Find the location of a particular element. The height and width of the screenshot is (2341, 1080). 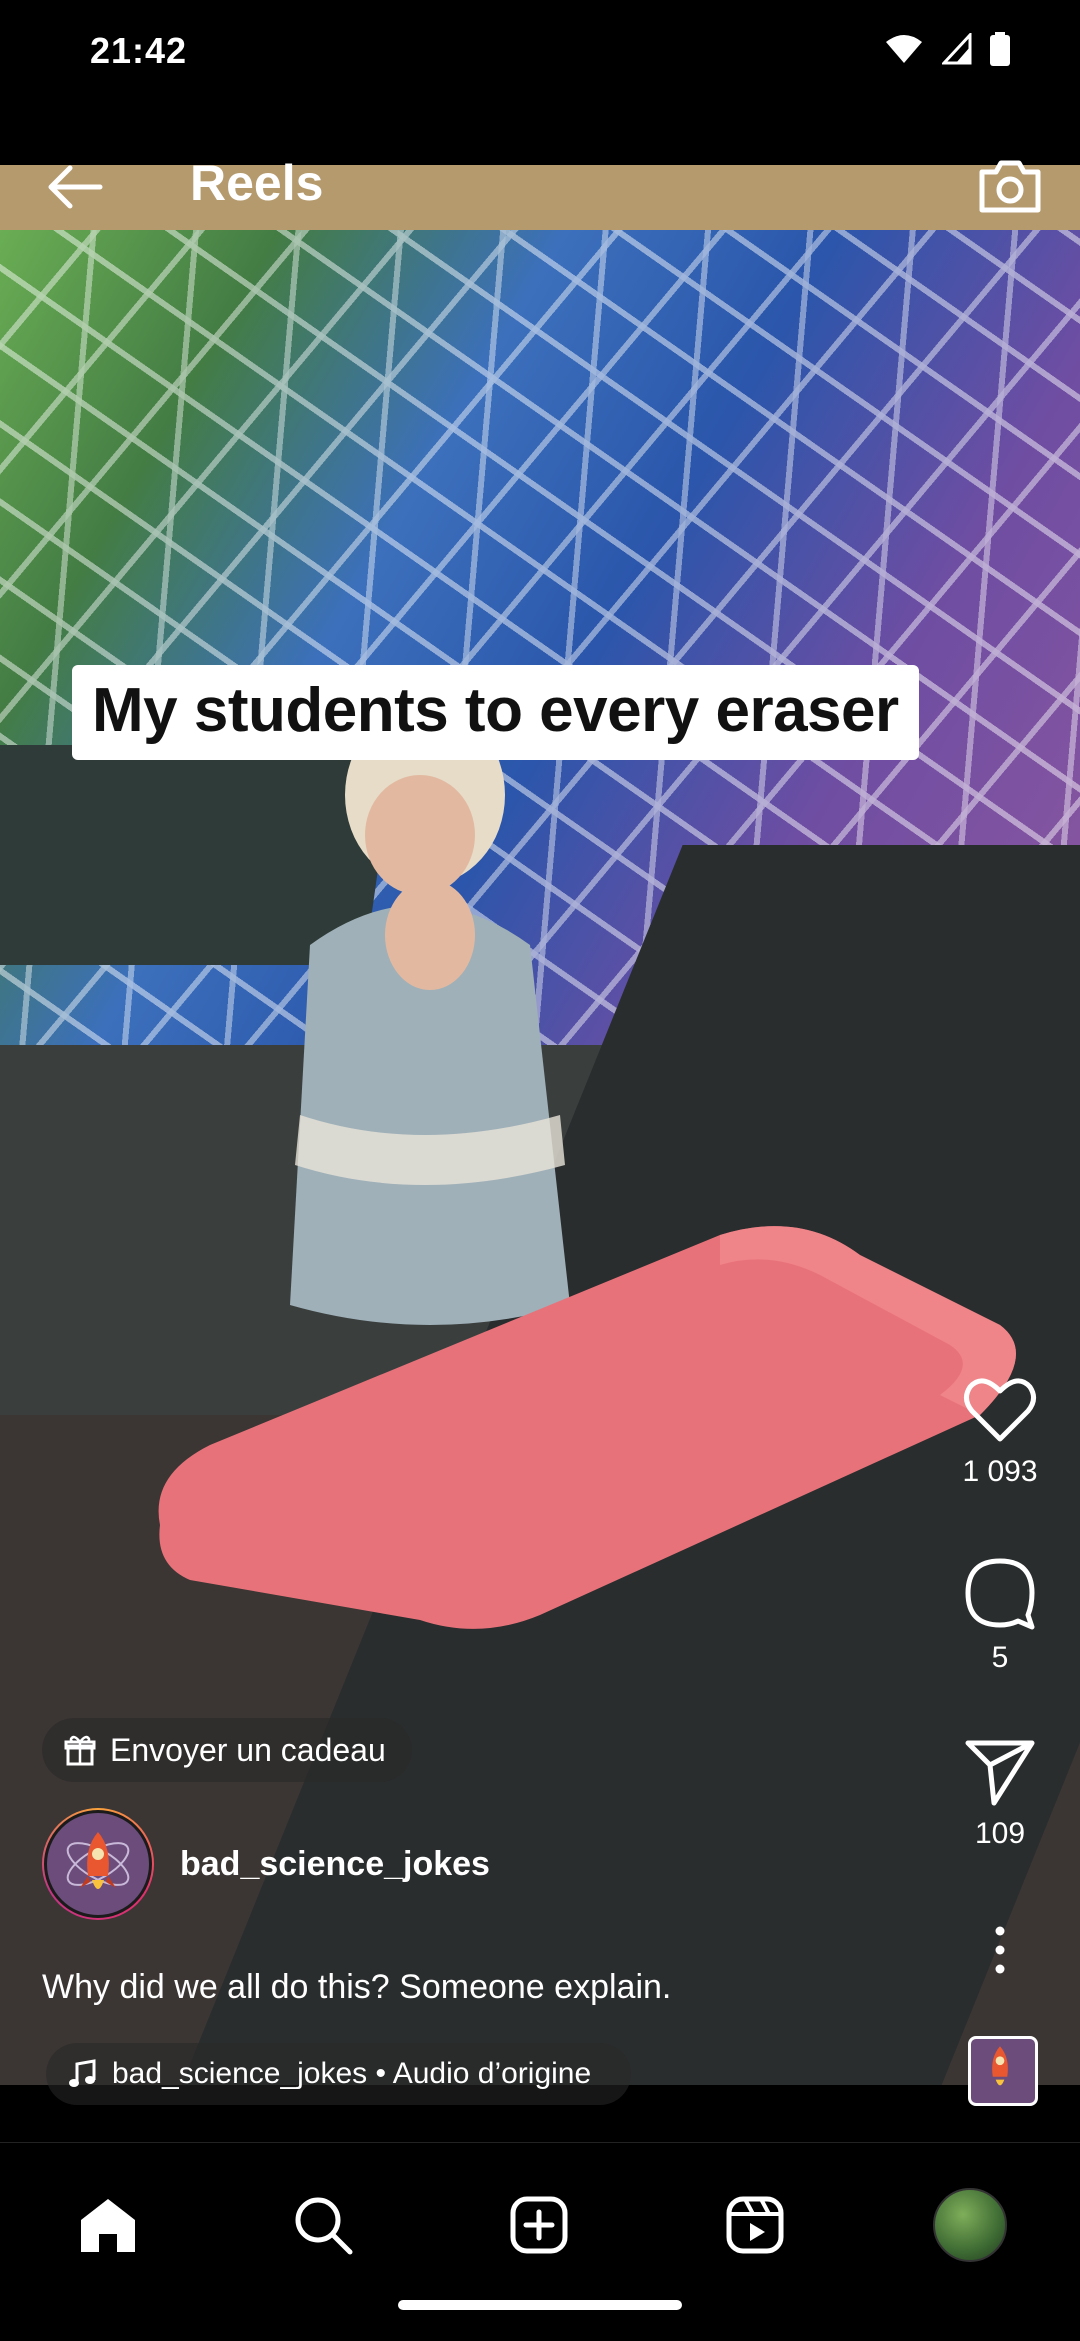

comment-icon is located at coordinates (1000, 1593).